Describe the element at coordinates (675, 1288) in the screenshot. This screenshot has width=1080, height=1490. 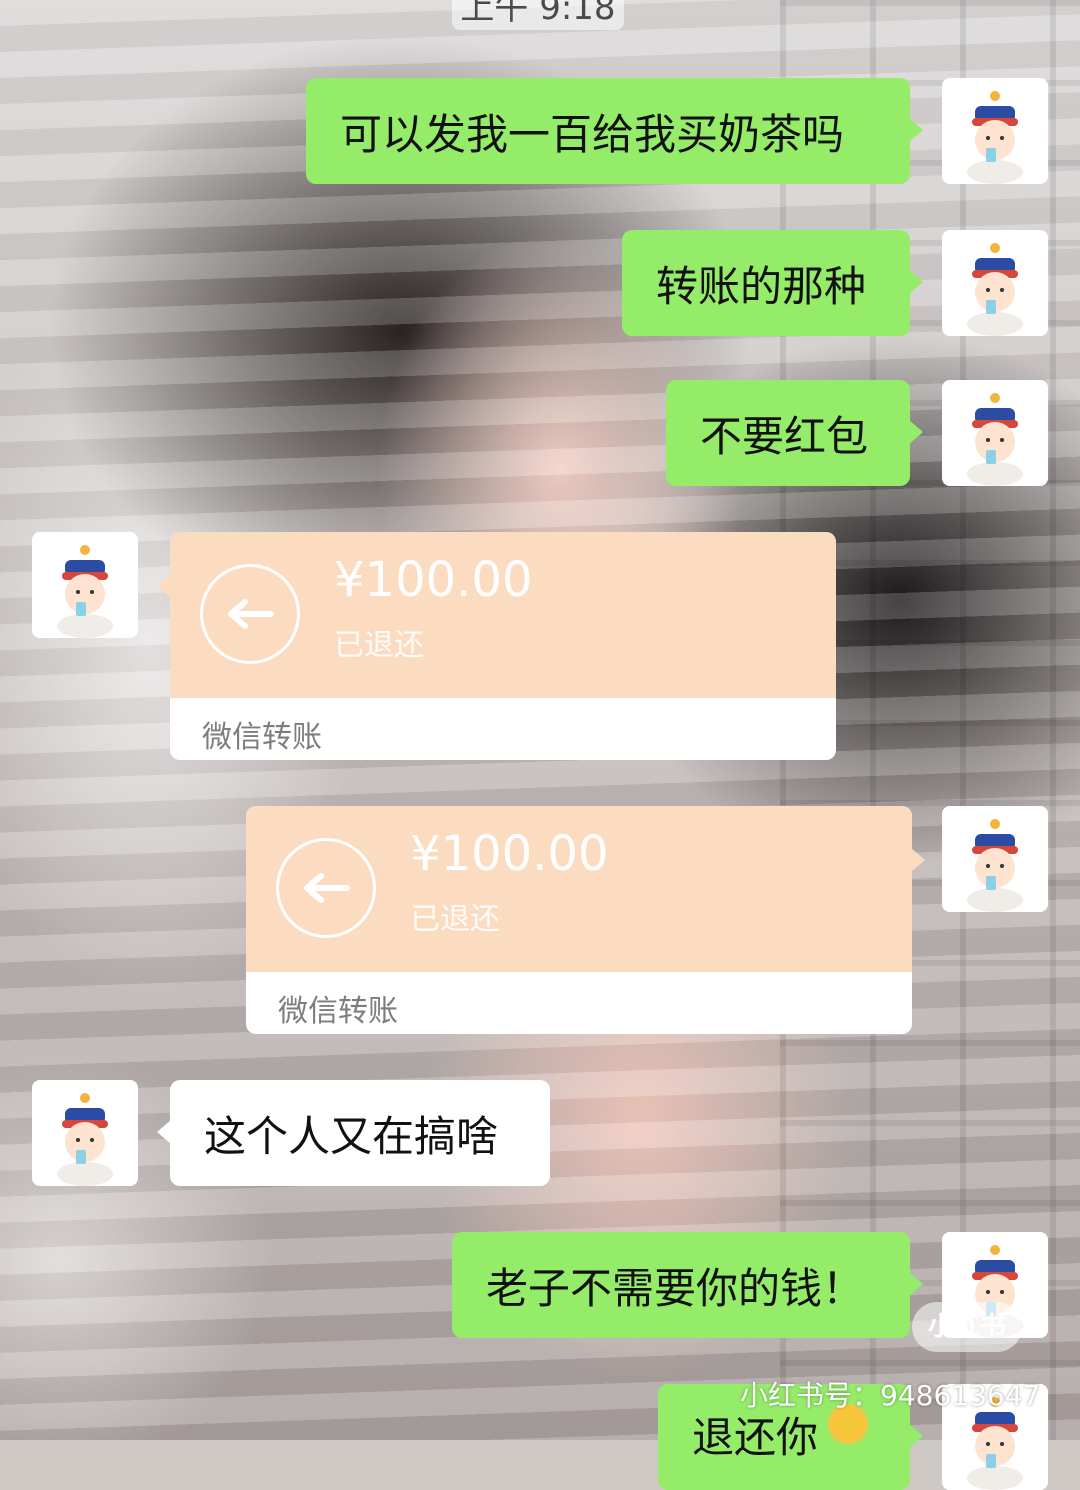
I see `message-text: 老子不需要你的钱！` at that location.